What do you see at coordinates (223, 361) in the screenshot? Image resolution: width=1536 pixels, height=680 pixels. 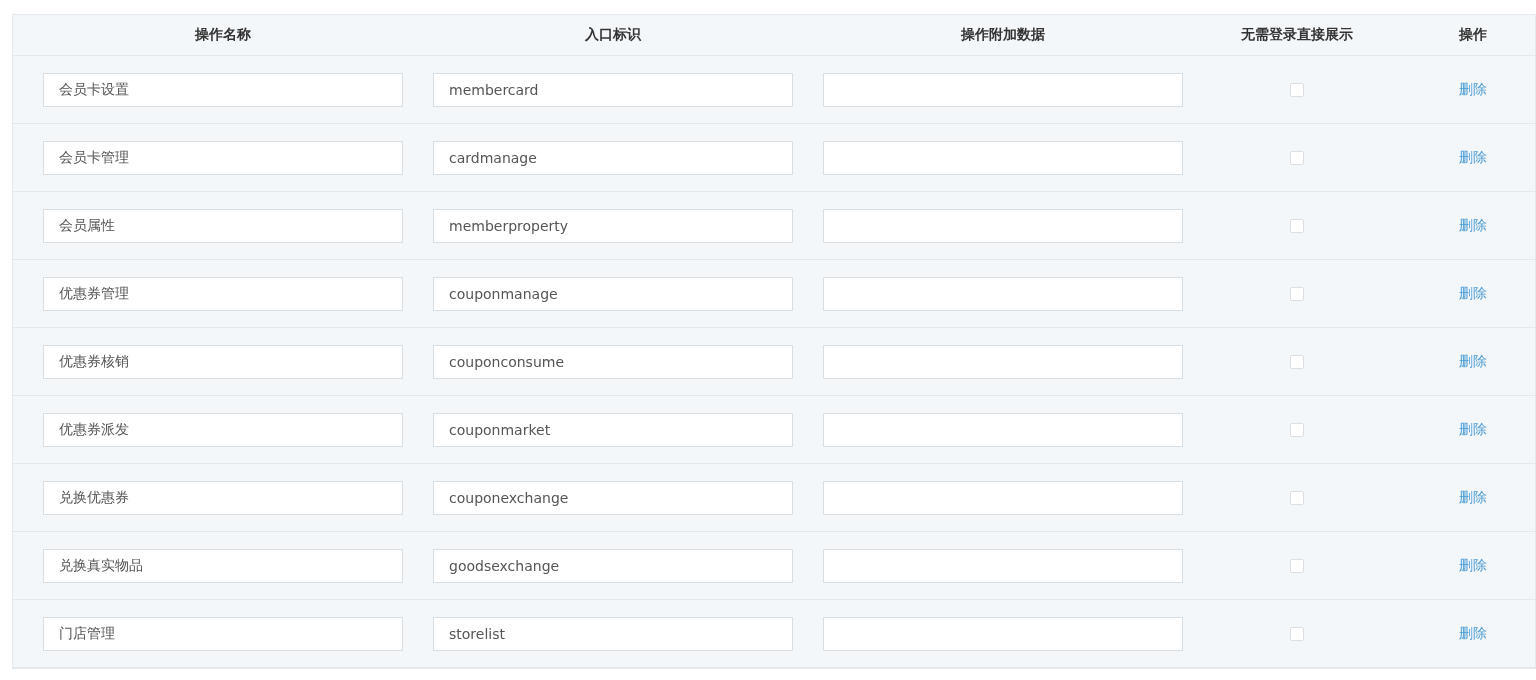 I see `name-input: 优惠券核销` at bounding box center [223, 361].